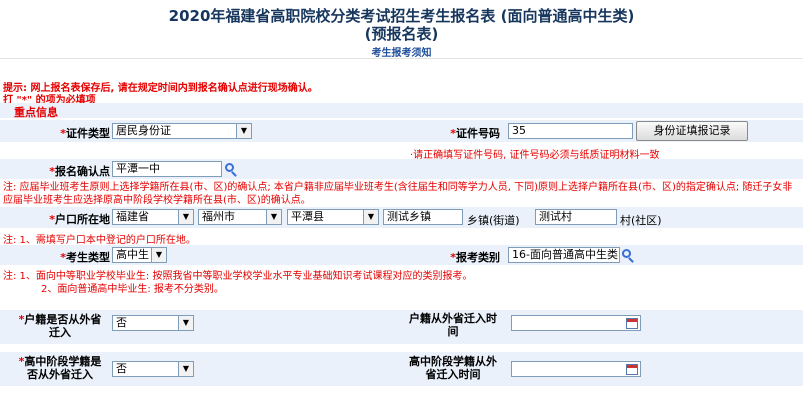 This screenshot has width=803, height=401. What do you see at coordinates (475, 133) in the screenshot?
I see `id-number-label: *证件号码` at bounding box center [475, 133].